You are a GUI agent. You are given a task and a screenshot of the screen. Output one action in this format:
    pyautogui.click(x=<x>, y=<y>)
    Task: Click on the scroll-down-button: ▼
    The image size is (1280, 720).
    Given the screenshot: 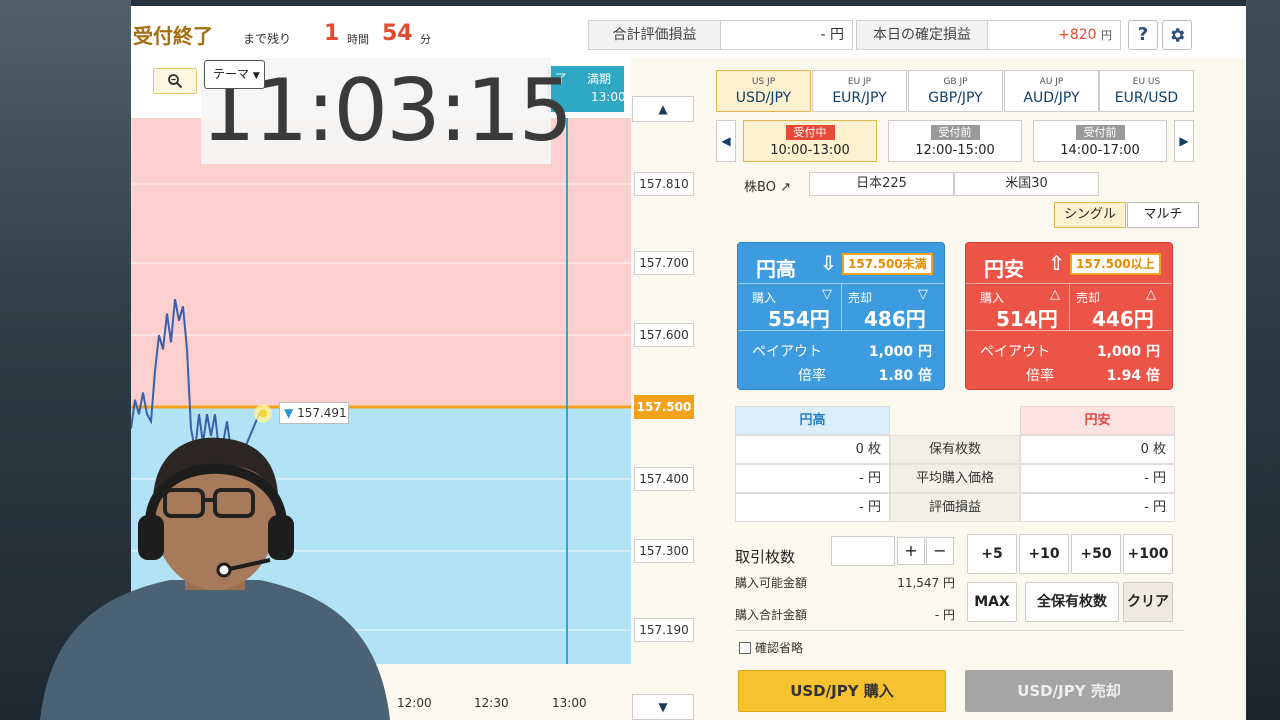 What is the action you would take?
    pyautogui.click(x=663, y=707)
    